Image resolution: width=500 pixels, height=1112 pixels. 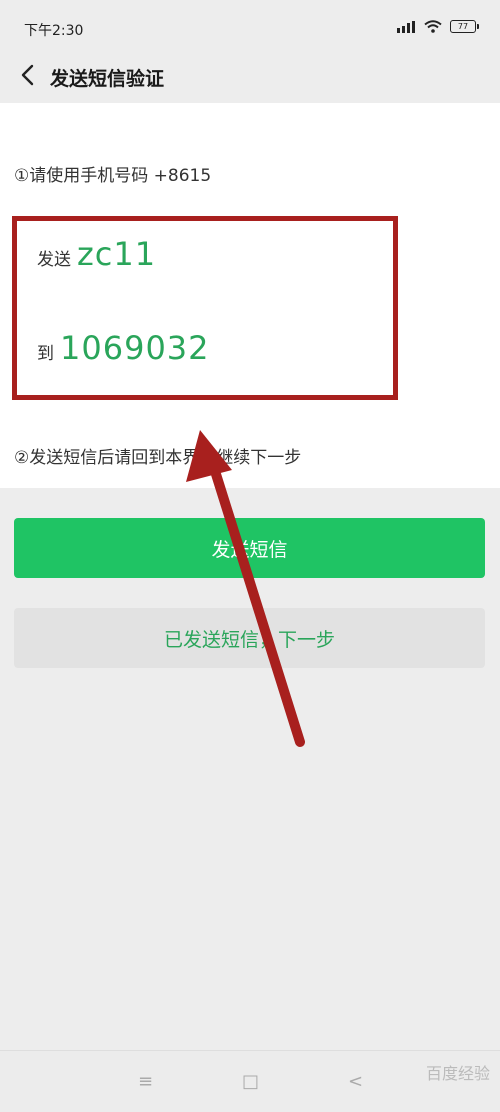 What do you see at coordinates (107, 79) in the screenshot?
I see `page-title: 发送短信验证` at bounding box center [107, 79].